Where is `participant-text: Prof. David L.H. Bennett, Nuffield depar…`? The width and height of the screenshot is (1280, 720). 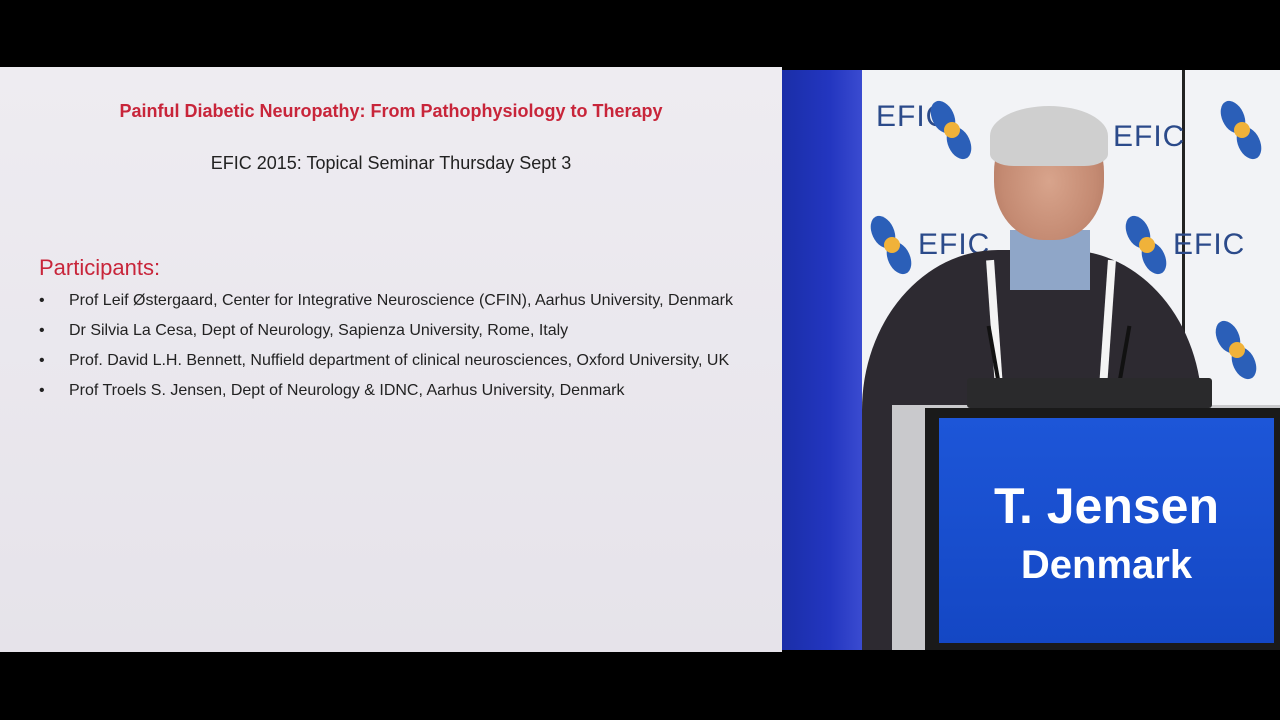
participant-text: Prof. David L.H. Bennett, Nuffield depar… is located at coordinates (399, 360).